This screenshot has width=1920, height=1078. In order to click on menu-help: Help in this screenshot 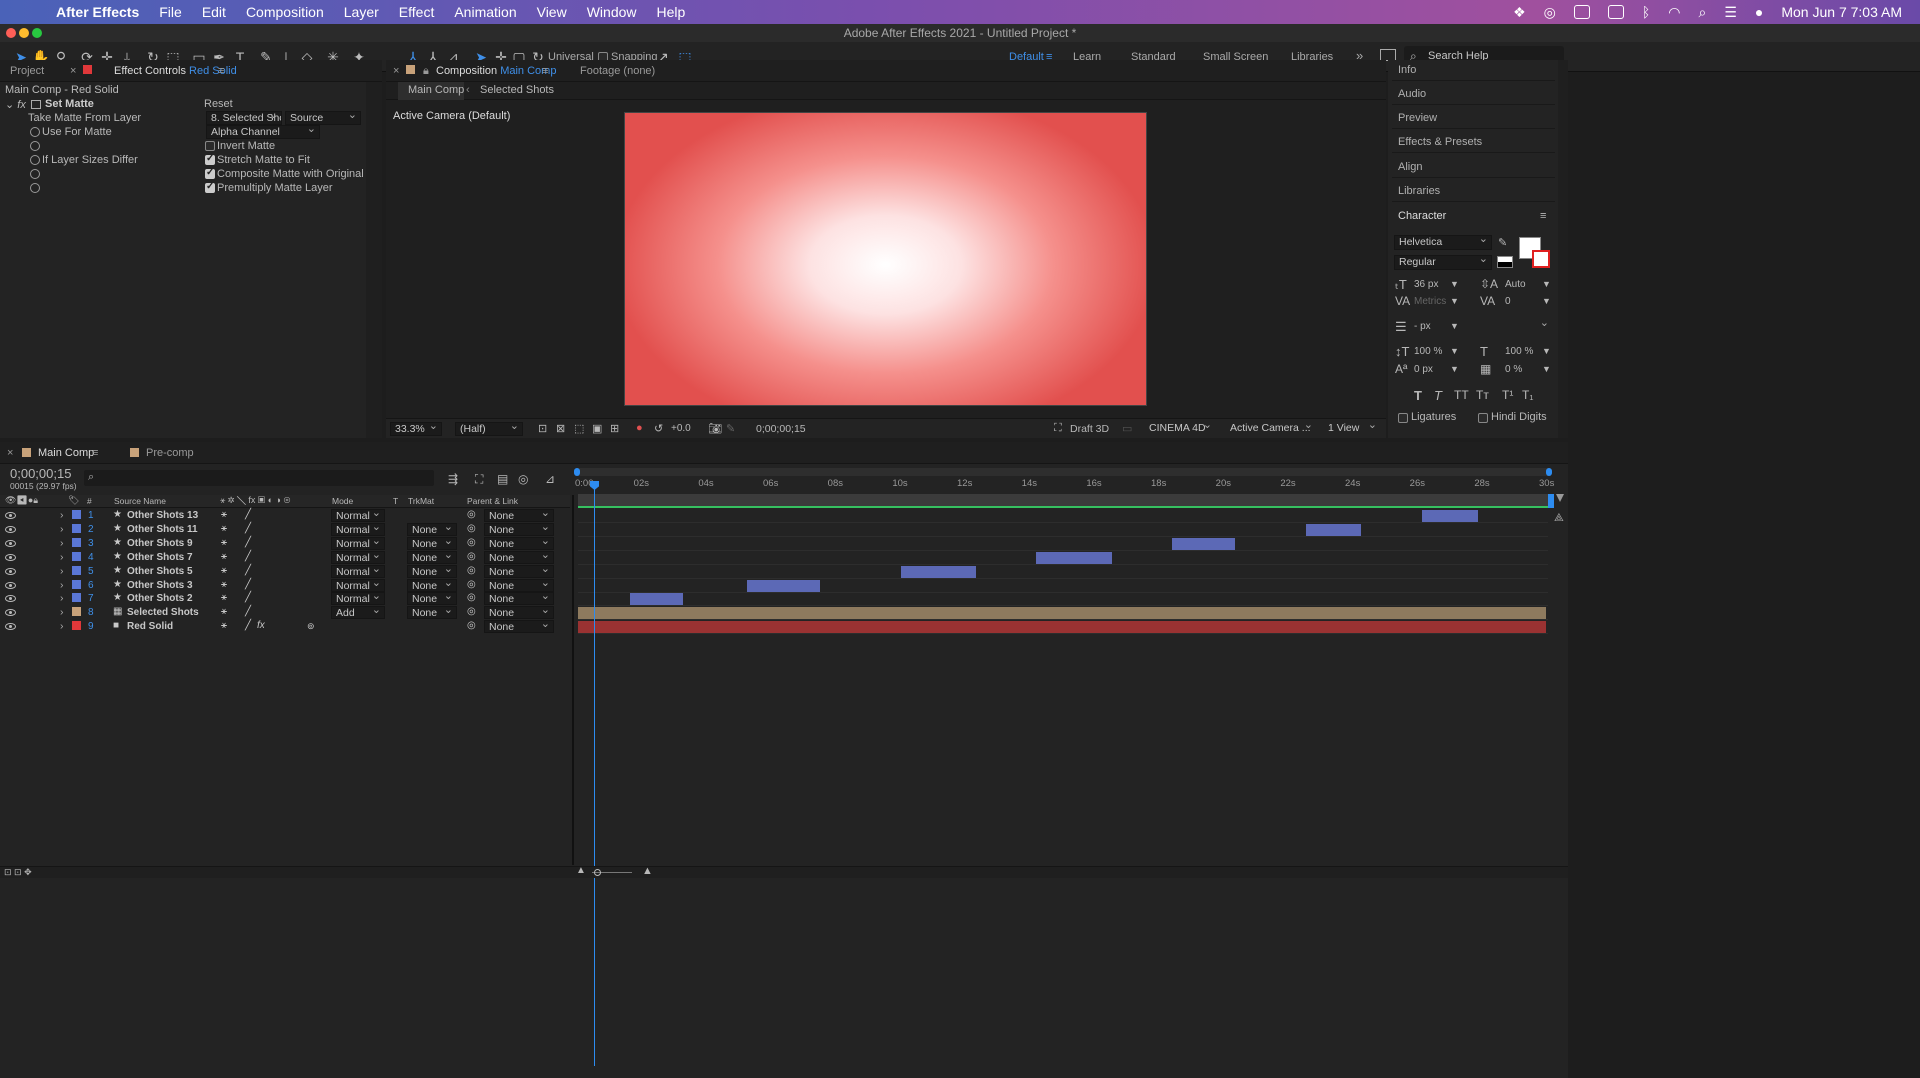, I will do `click(671, 12)`.